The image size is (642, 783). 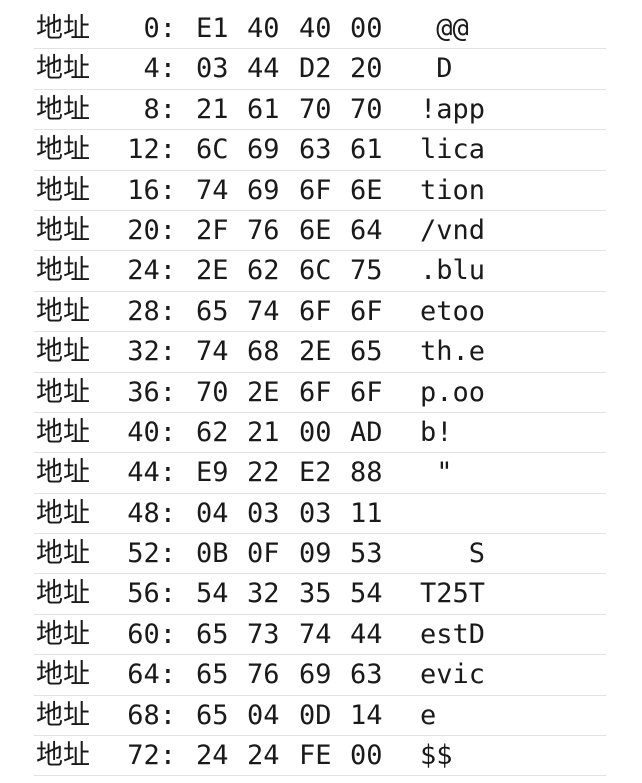 I want to click on address-offset: 64:, so click(x=151, y=675).